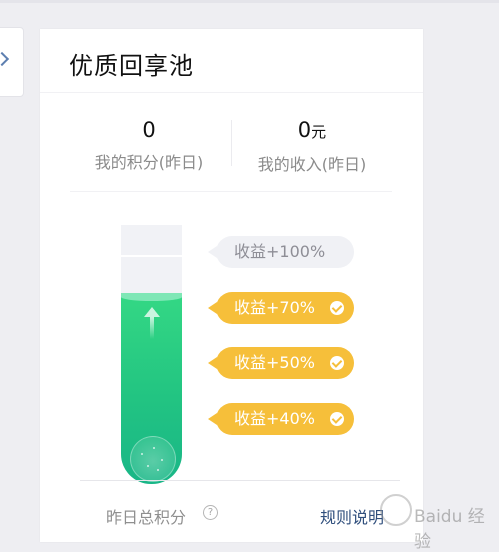  I want to click on reward-tag-label: 收益+70%, so click(274, 307).